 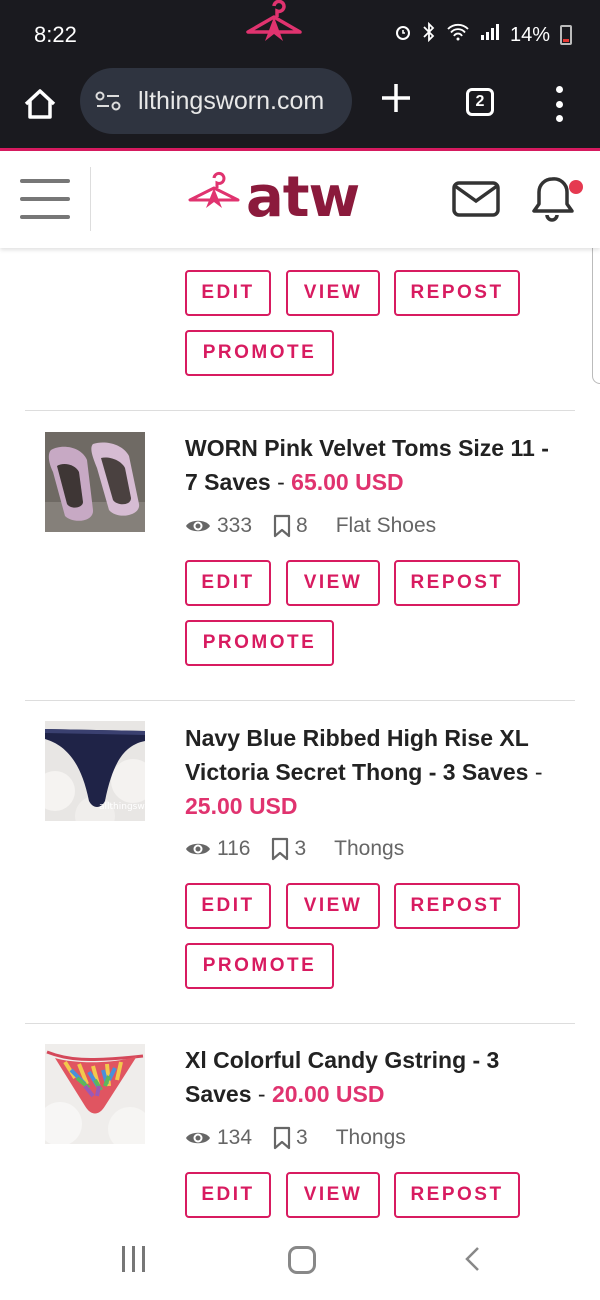 I want to click on notifications-button, so click(x=558, y=201).